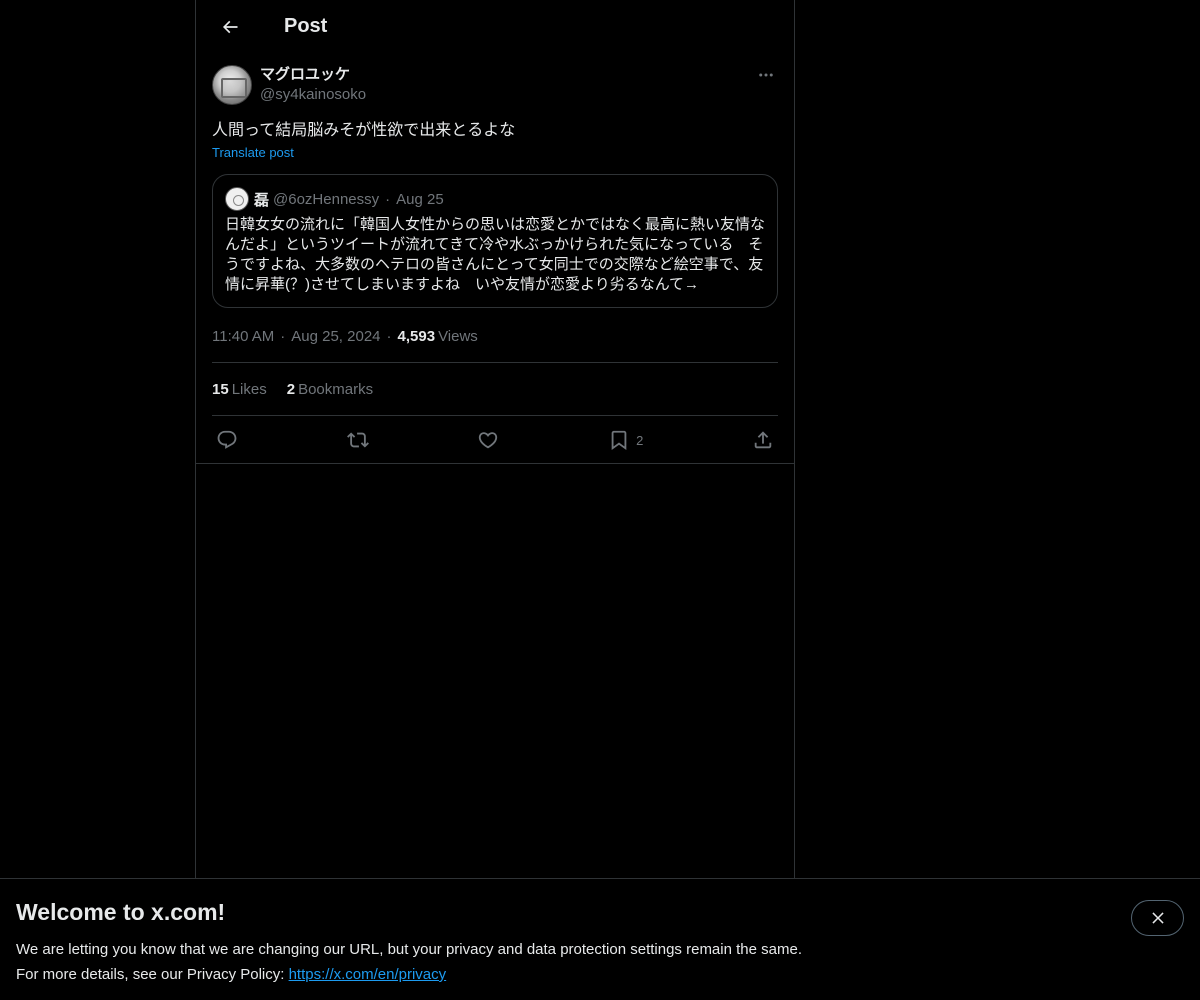  I want to click on likes-label: Likes, so click(249, 389).